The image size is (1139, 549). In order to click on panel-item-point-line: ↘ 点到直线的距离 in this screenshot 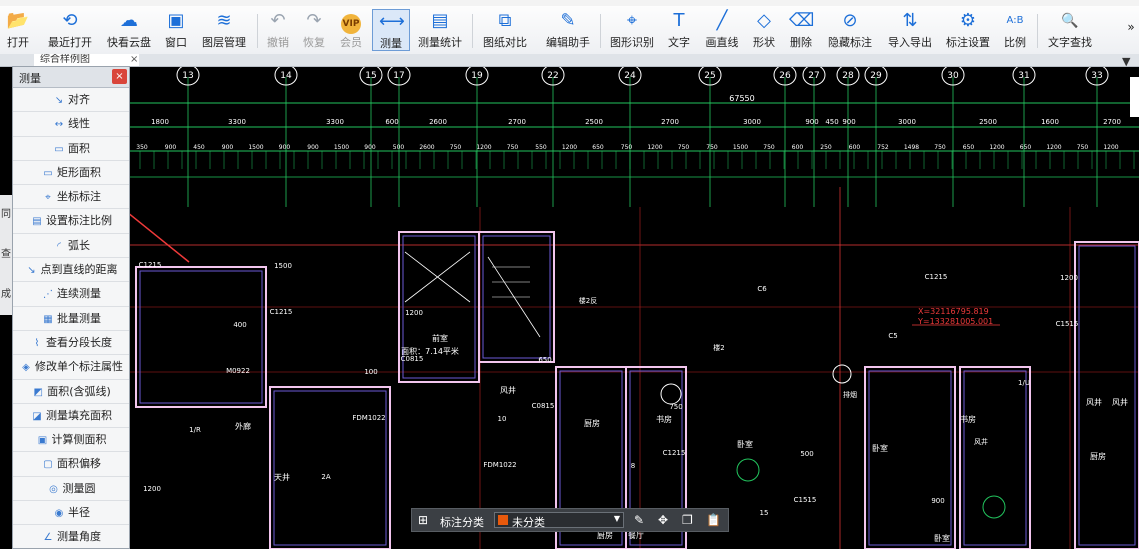, I will do `click(71, 270)`.